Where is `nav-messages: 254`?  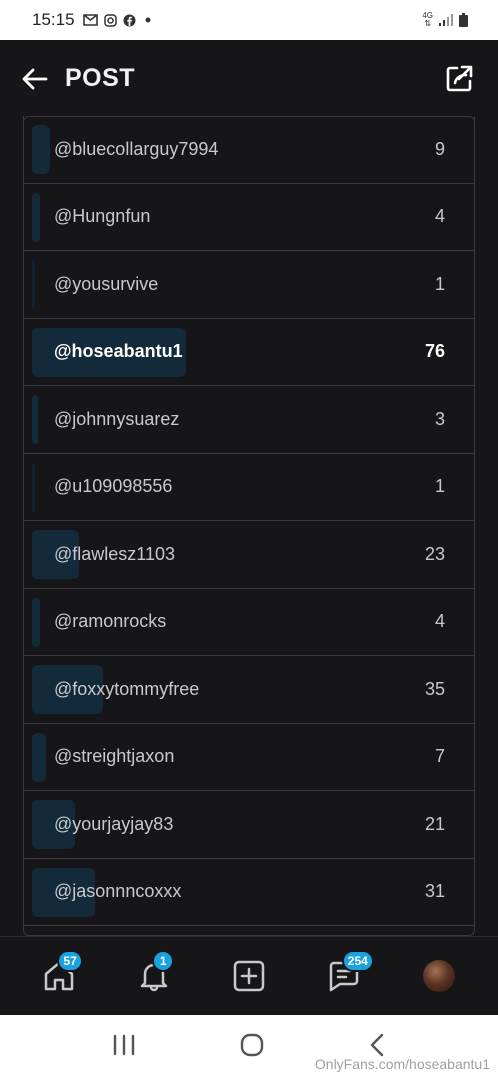
nav-messages: 254 is located at coordinates (348, 974).